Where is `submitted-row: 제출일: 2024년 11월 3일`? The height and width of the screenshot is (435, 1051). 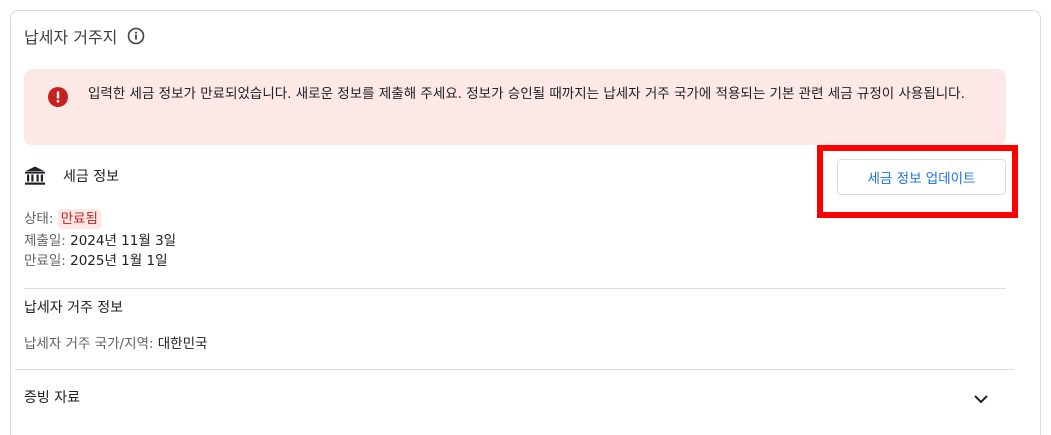
submitted-row: 제출일: 2024년 11월 3일 is located at coordinates (100, 241).